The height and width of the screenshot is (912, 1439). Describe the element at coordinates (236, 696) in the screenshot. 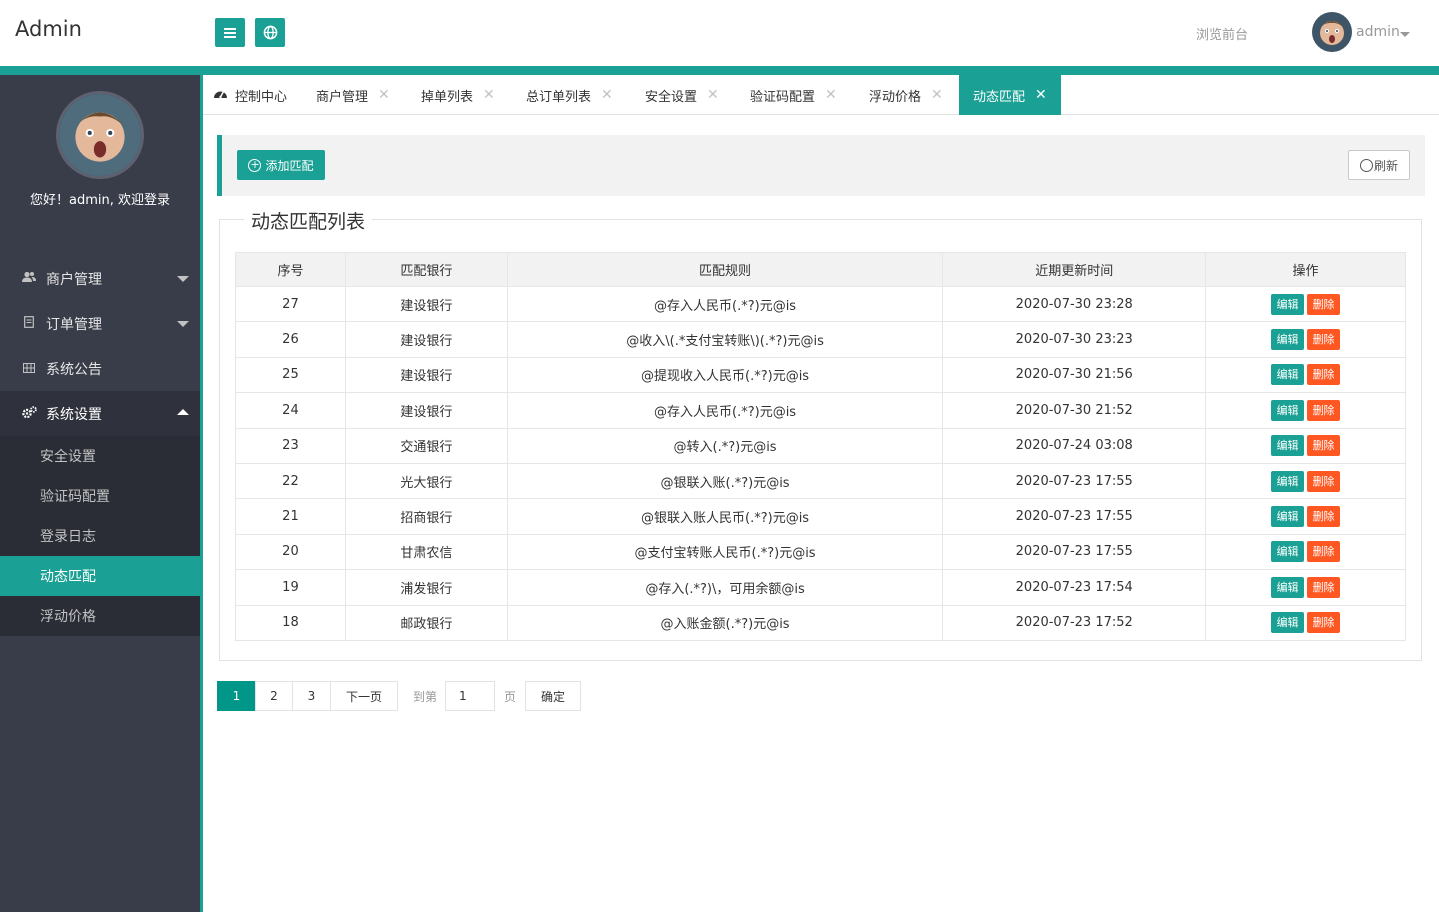

I see `page-1-button: 1` at that location.